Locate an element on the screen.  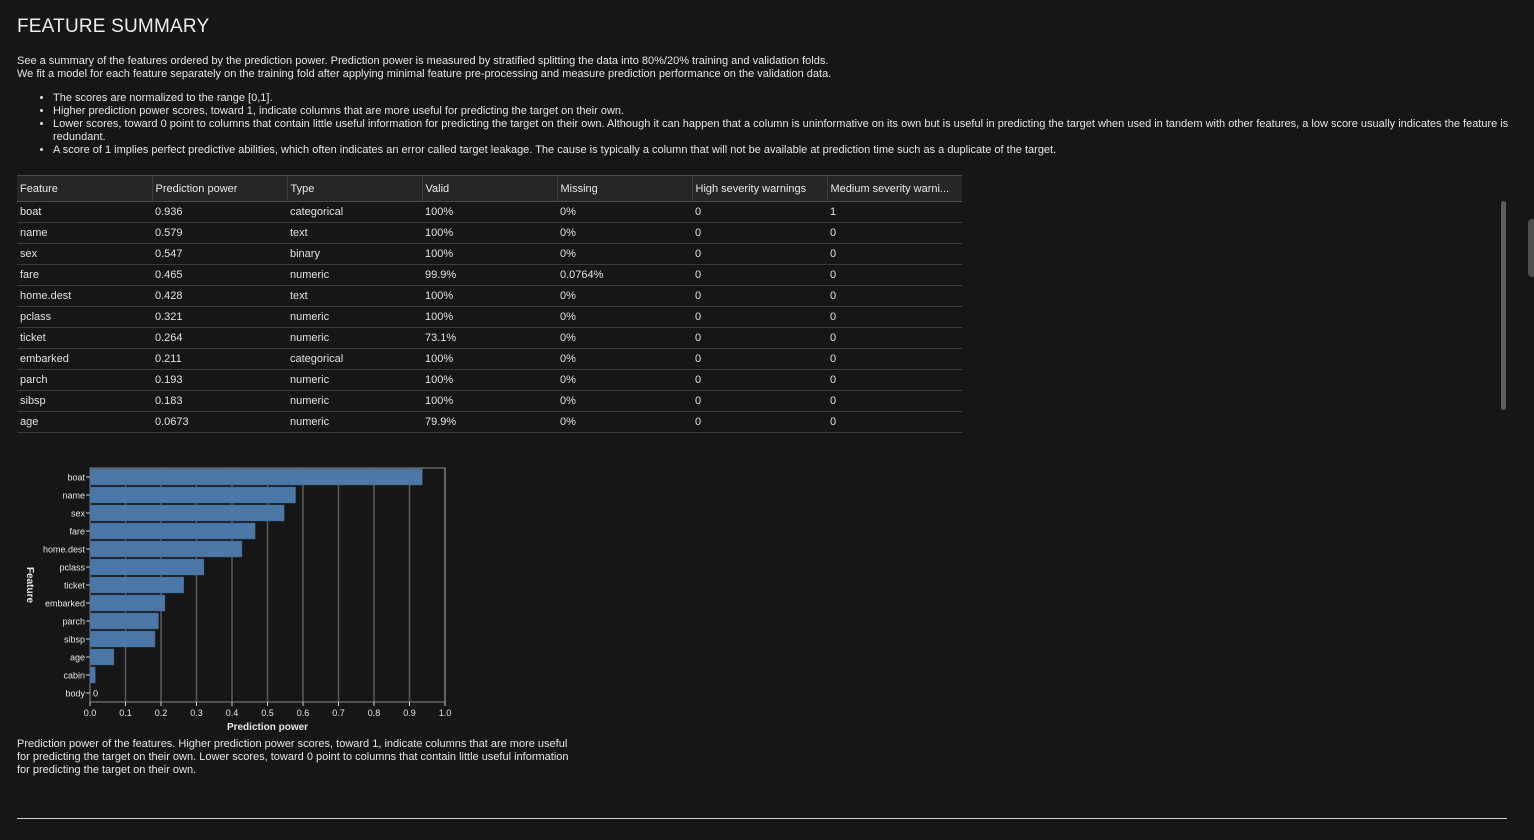
table-row: name 0.579 text 100% 0% 0 0 is located at coordinates (489, 233).